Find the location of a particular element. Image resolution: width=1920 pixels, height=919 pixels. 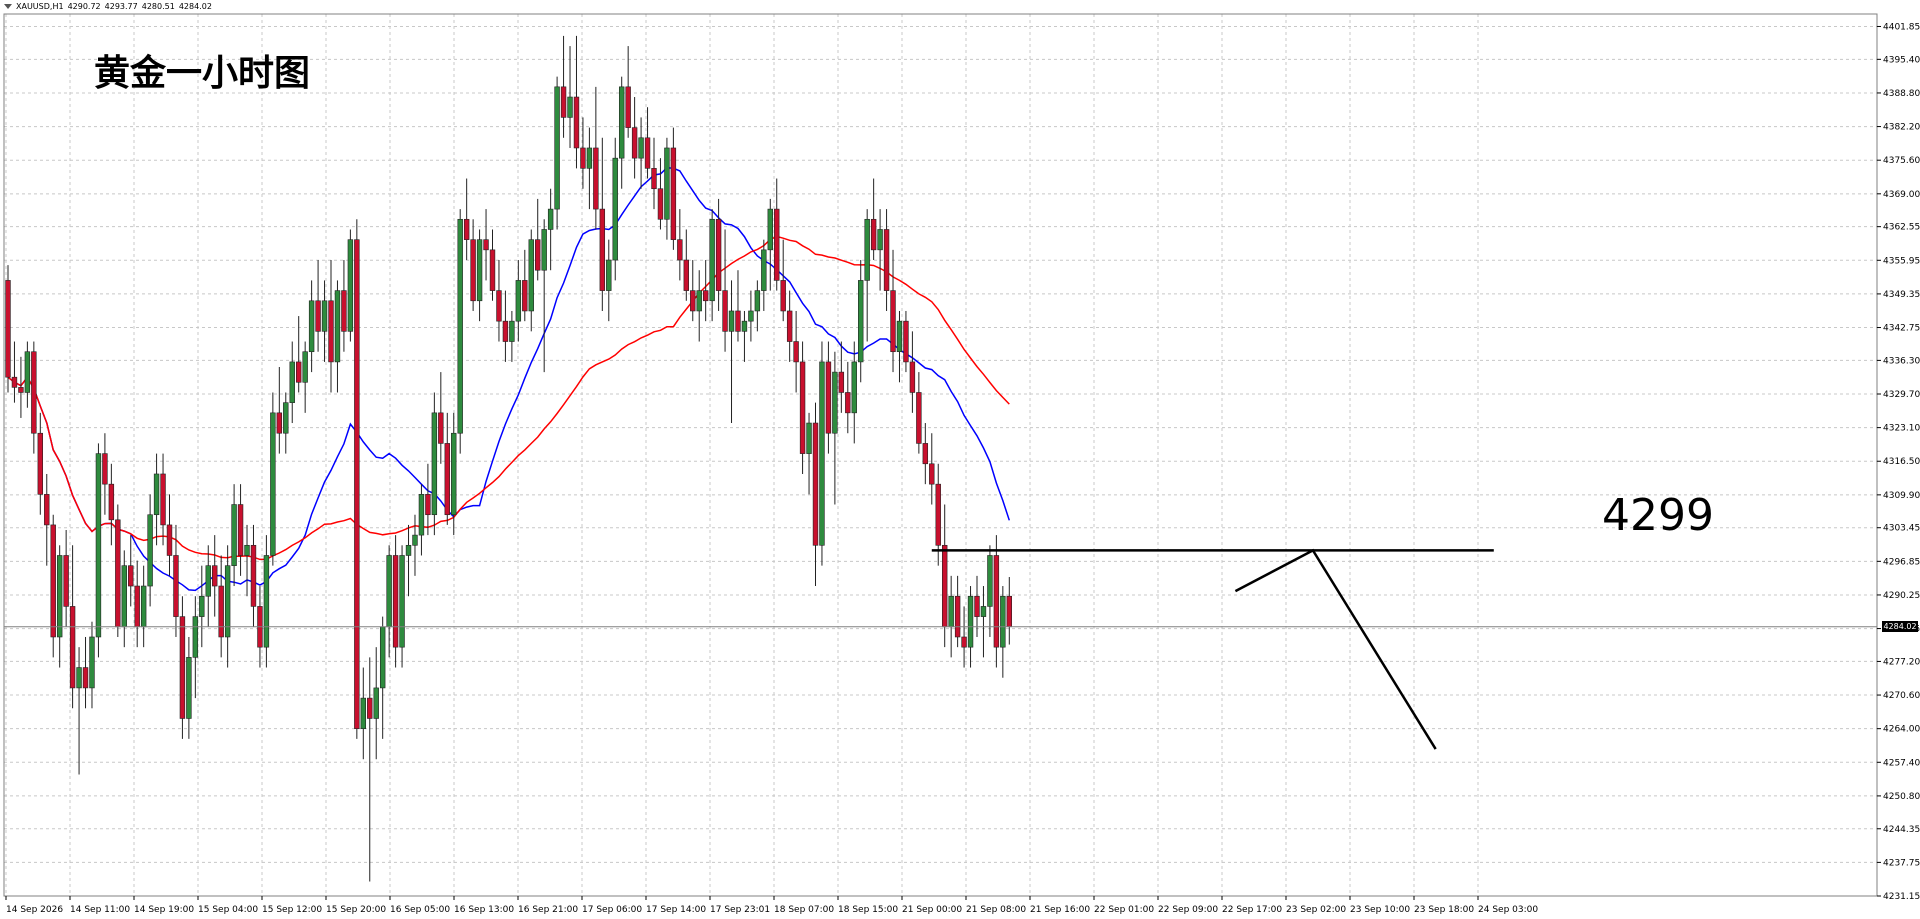

chart-annotation-title: 黄金一小时图 is located at coordinates (202, 70).